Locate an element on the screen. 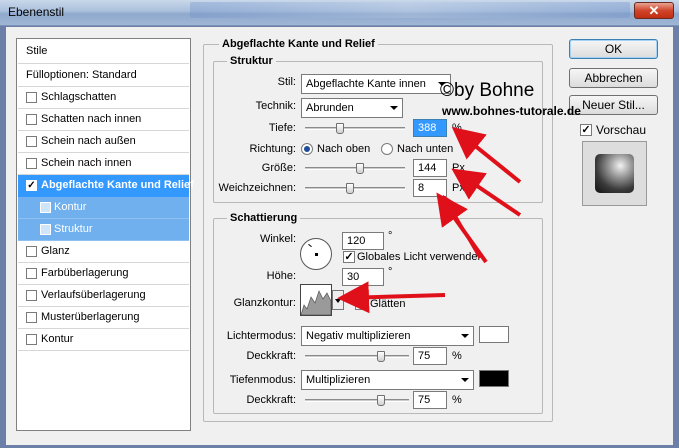 Image resolution: width=679 pixels, height=448 pixels. arrow-to-tiefe is located at coordinates (486, 155).